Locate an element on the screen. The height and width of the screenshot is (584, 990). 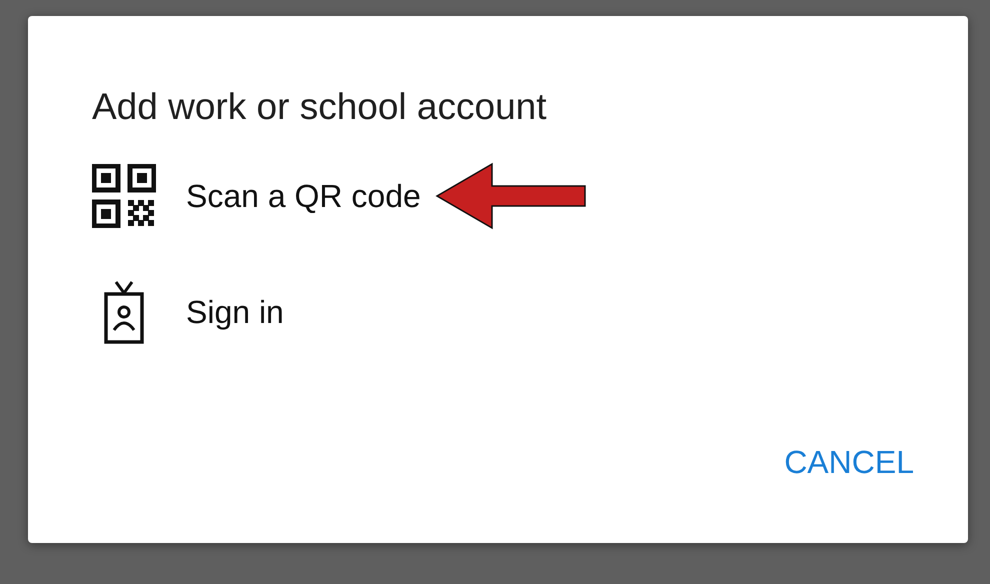
option-label: Scan a QR code is located at coordinates (303, 196).